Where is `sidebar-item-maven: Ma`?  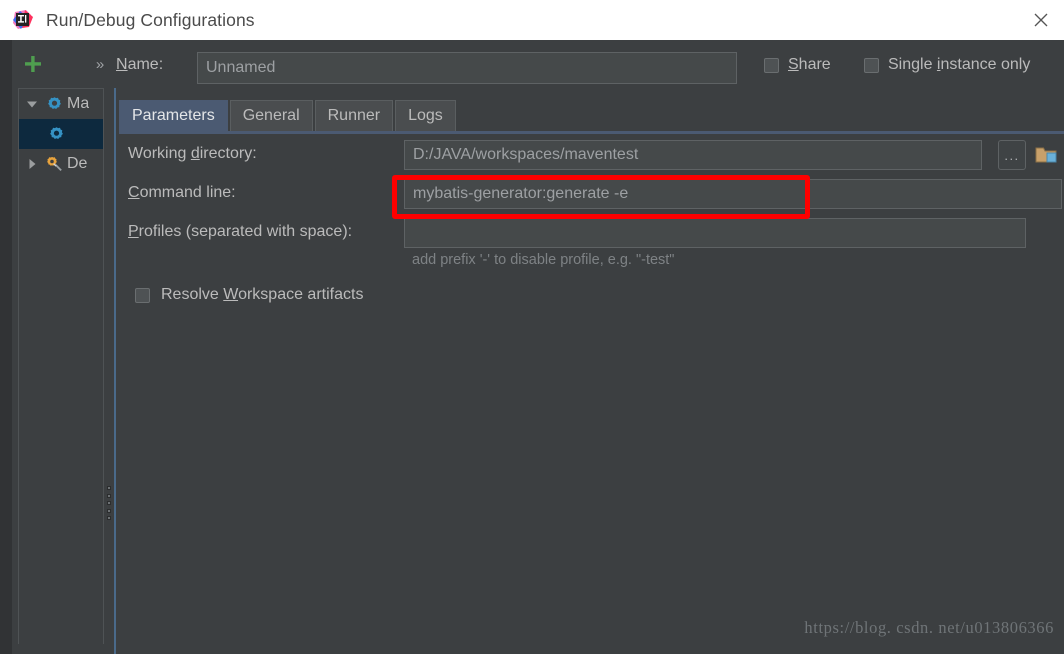
sidebar-item-maven: Ma is located at coordinates (61, 104).